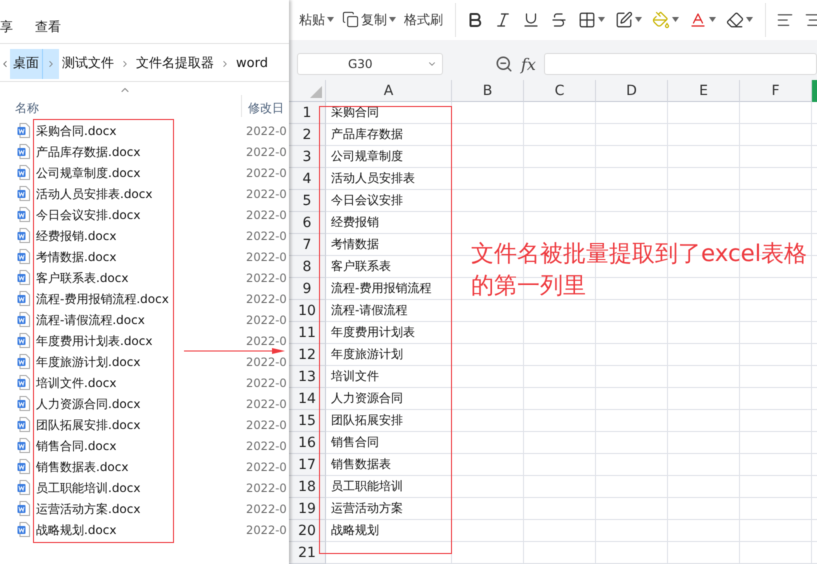 The width and height of the screenshot is (817, 564). I want to click on column-header: F, so click(776, 91).